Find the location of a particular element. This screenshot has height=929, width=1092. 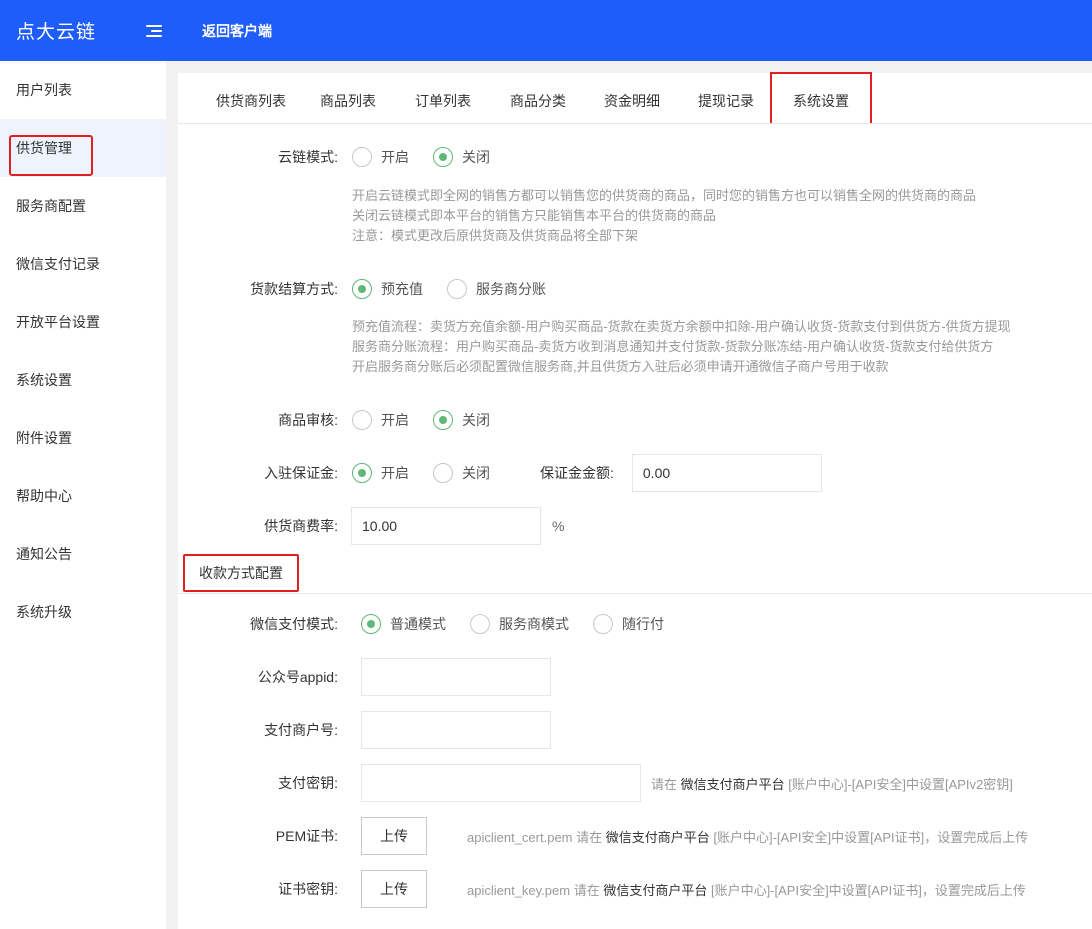

deposit-row: 入驻保证金: 开启 关闭 保证金金额: 0.00 is located at coordinates (500, 473).